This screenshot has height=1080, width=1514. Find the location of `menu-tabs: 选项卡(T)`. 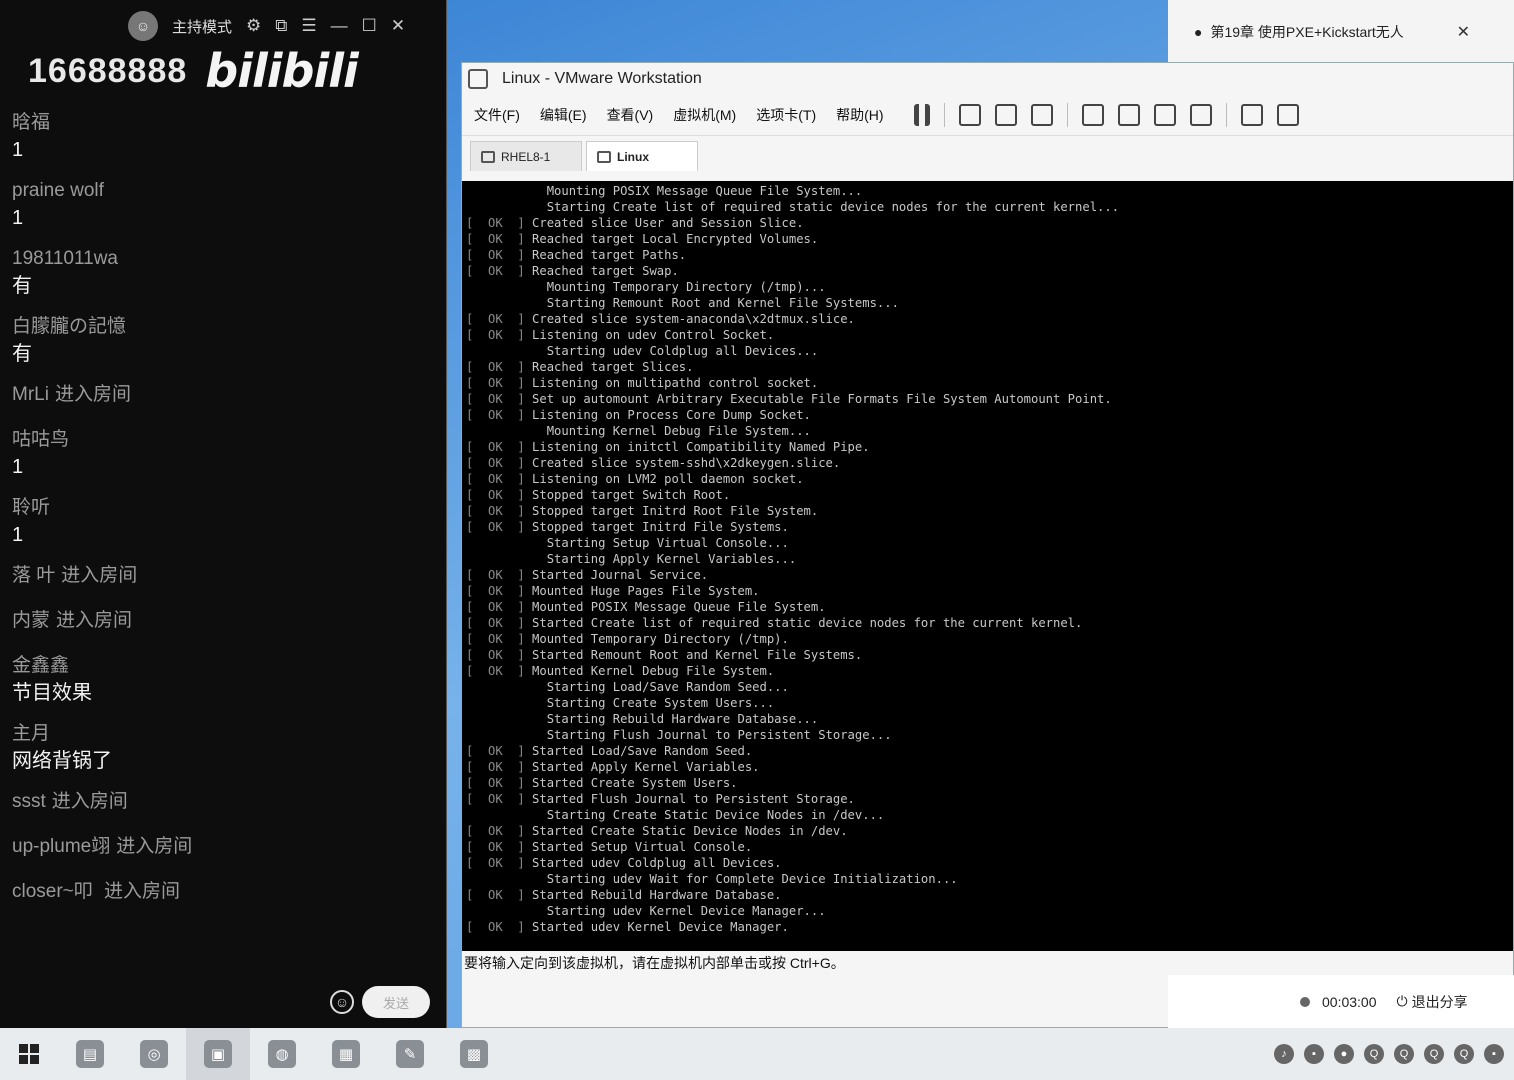

menu-tabs: 选项卡(T) is located at coordinates (786, 115).